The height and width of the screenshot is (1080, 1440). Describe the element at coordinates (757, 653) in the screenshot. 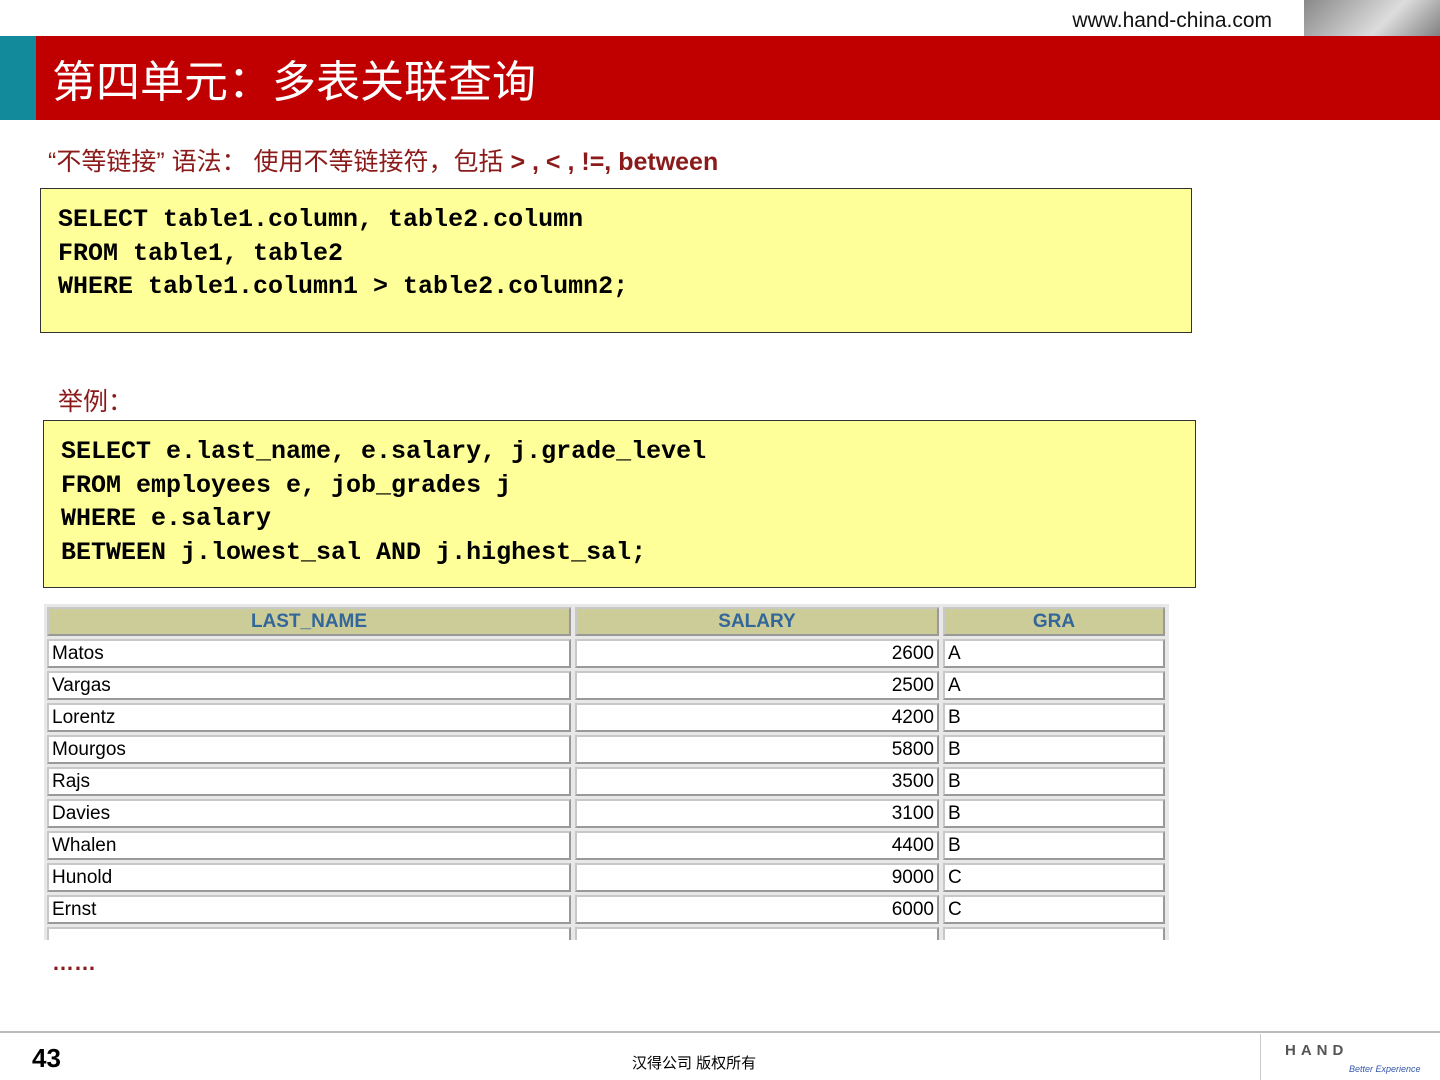

I see `salary-cell: 2600` at that location.